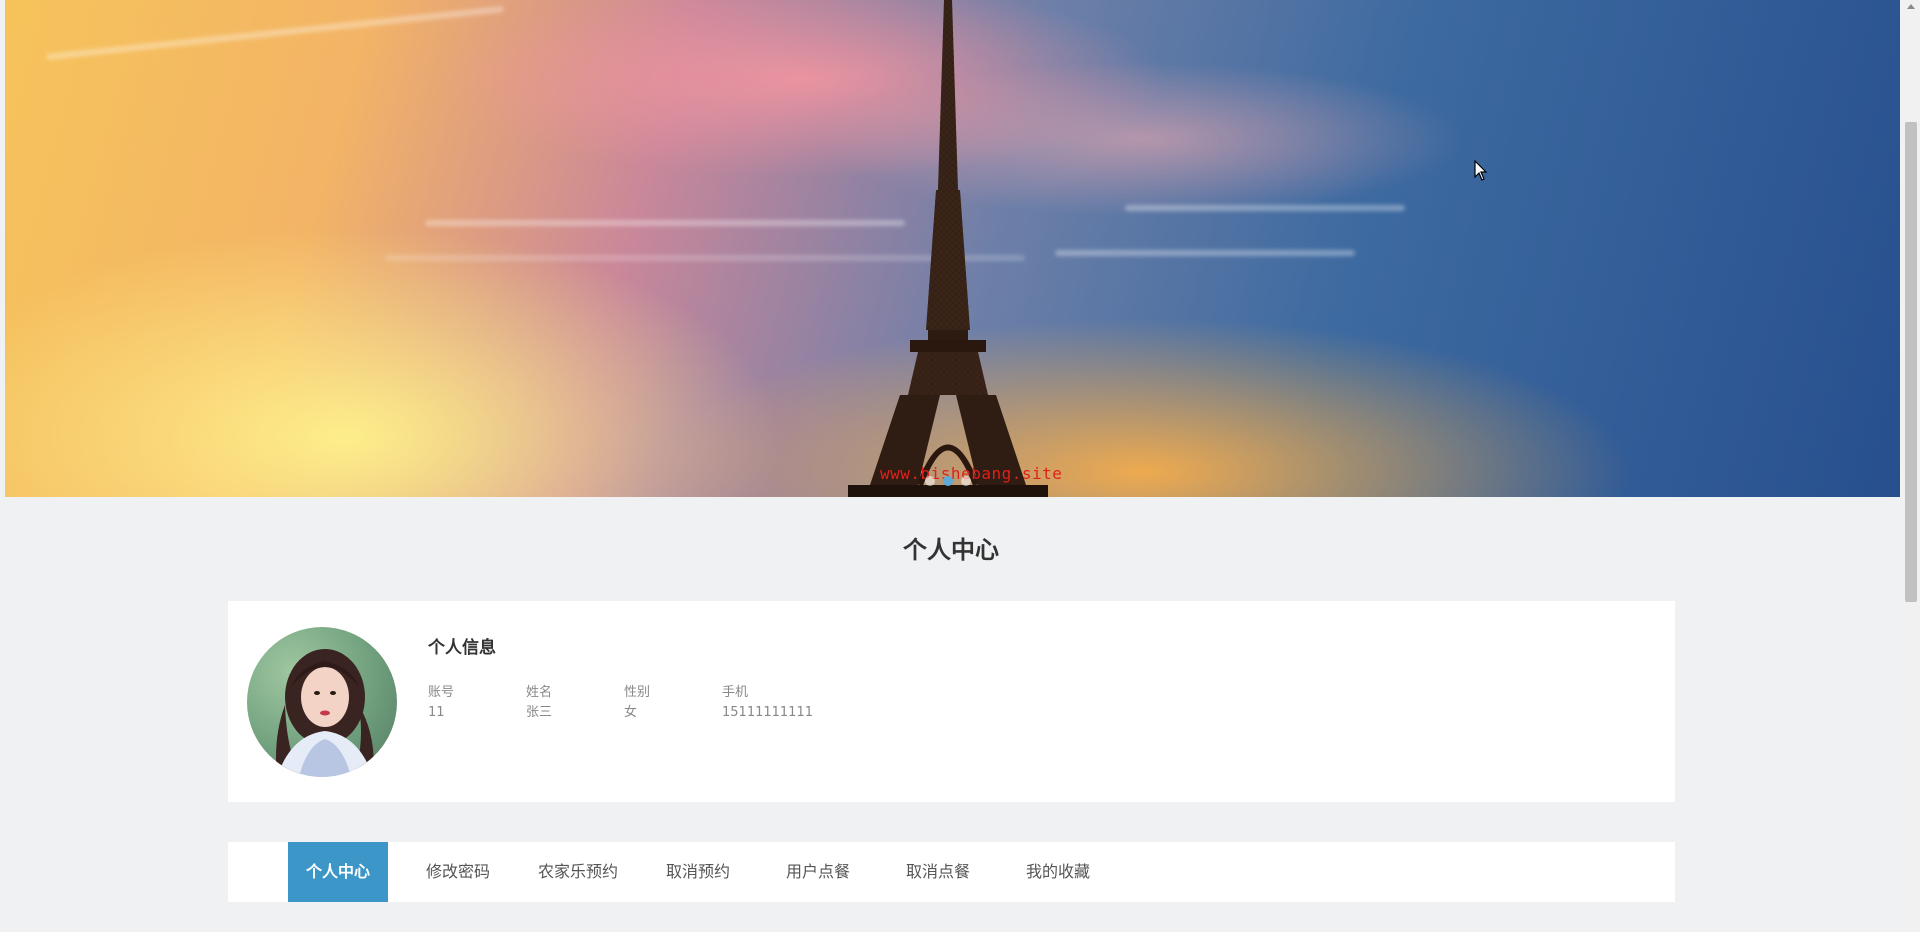  I want to click on tab-personal-center: 个人中心, so click(338, 872).